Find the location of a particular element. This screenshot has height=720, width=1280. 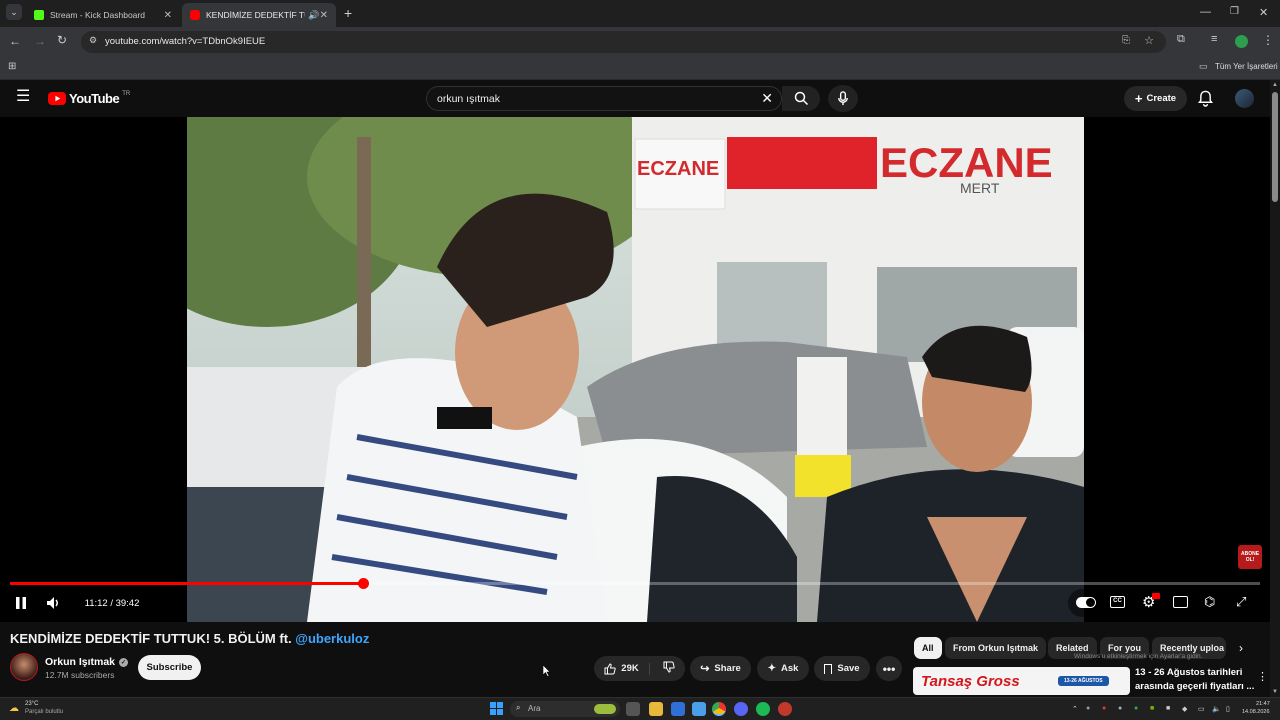

more-actions-button: ••• is located at coordinates (889, 668).